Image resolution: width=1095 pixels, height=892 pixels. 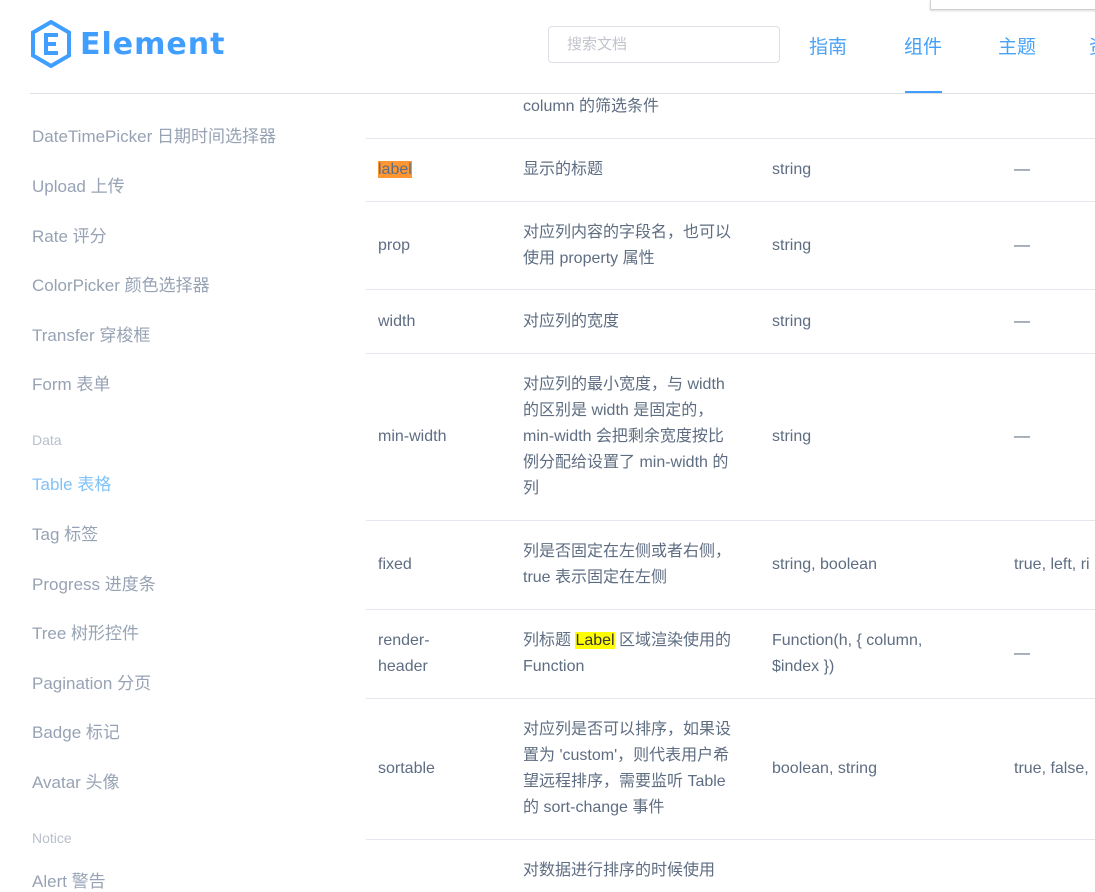 What do you see at coordinates (730, 170) in the screenshot?
I see `table-row: label 显示的标题 string —` at bounding box center [730, 170].